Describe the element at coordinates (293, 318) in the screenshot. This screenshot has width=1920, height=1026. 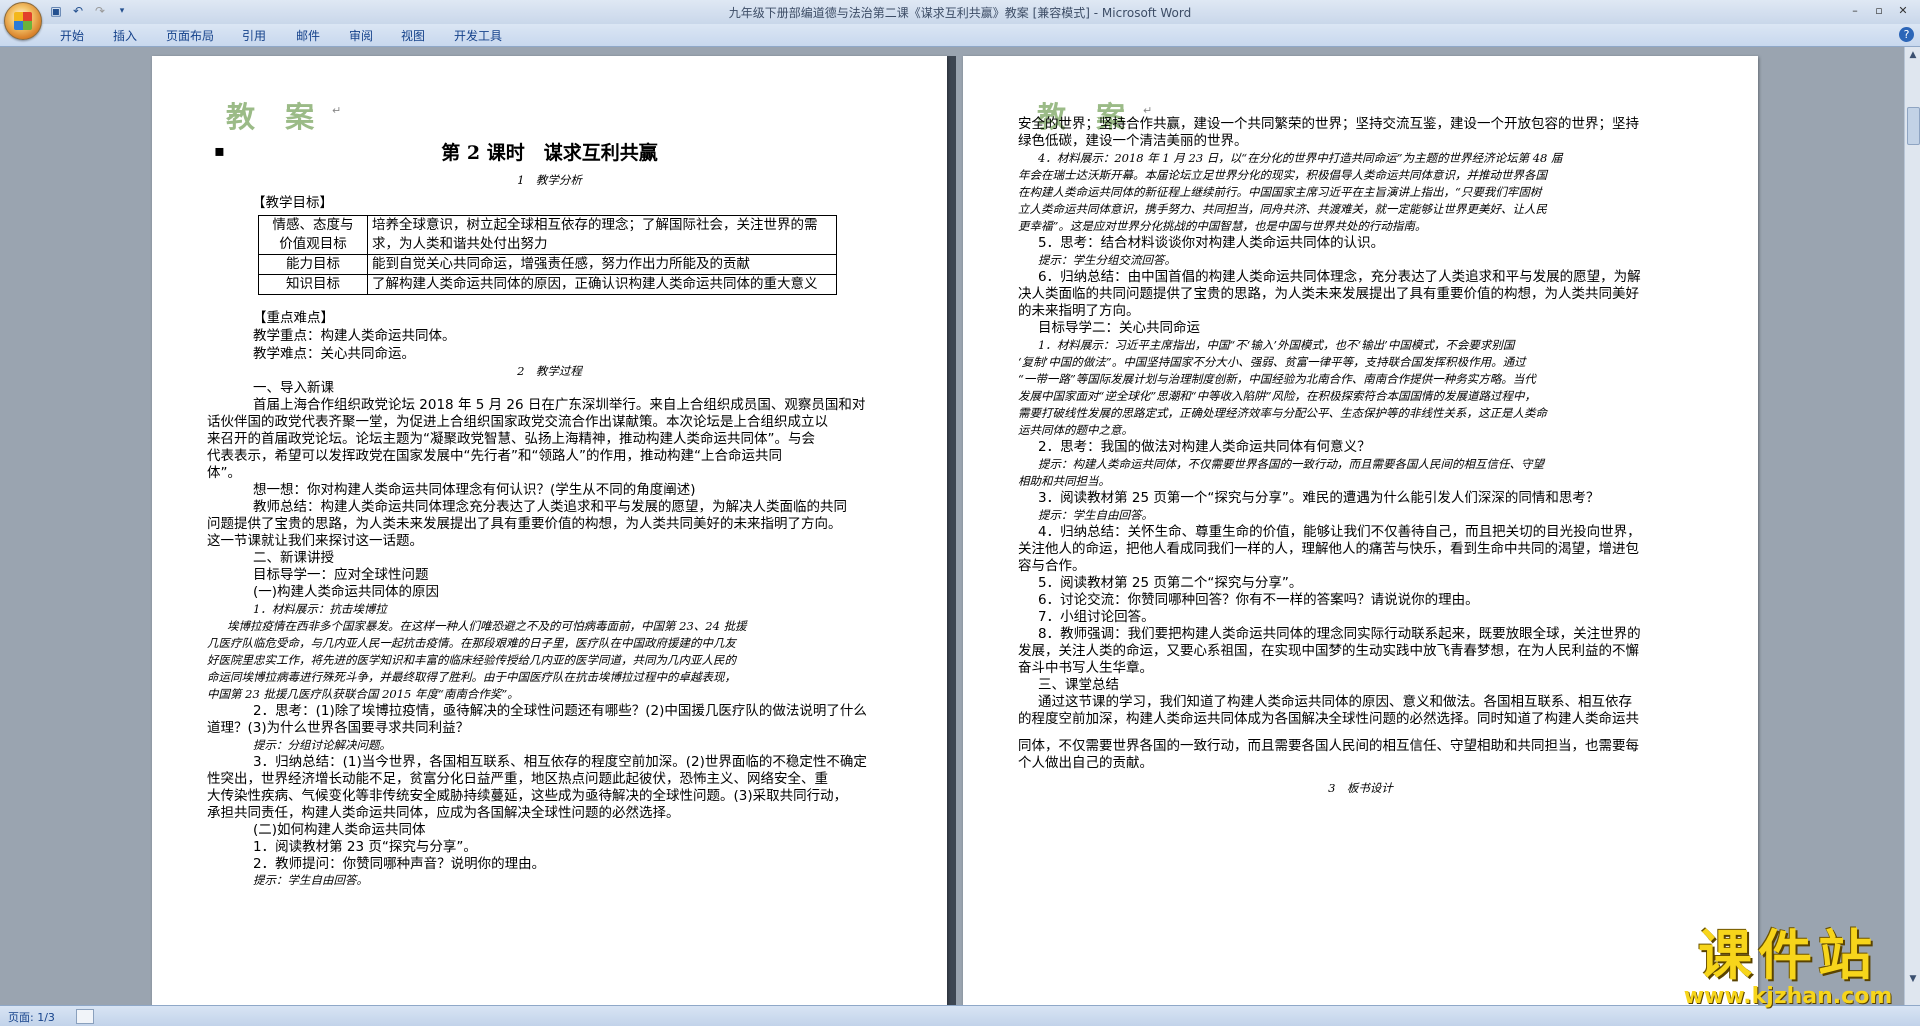
I see `text-line: 【重点难点】` at that location.